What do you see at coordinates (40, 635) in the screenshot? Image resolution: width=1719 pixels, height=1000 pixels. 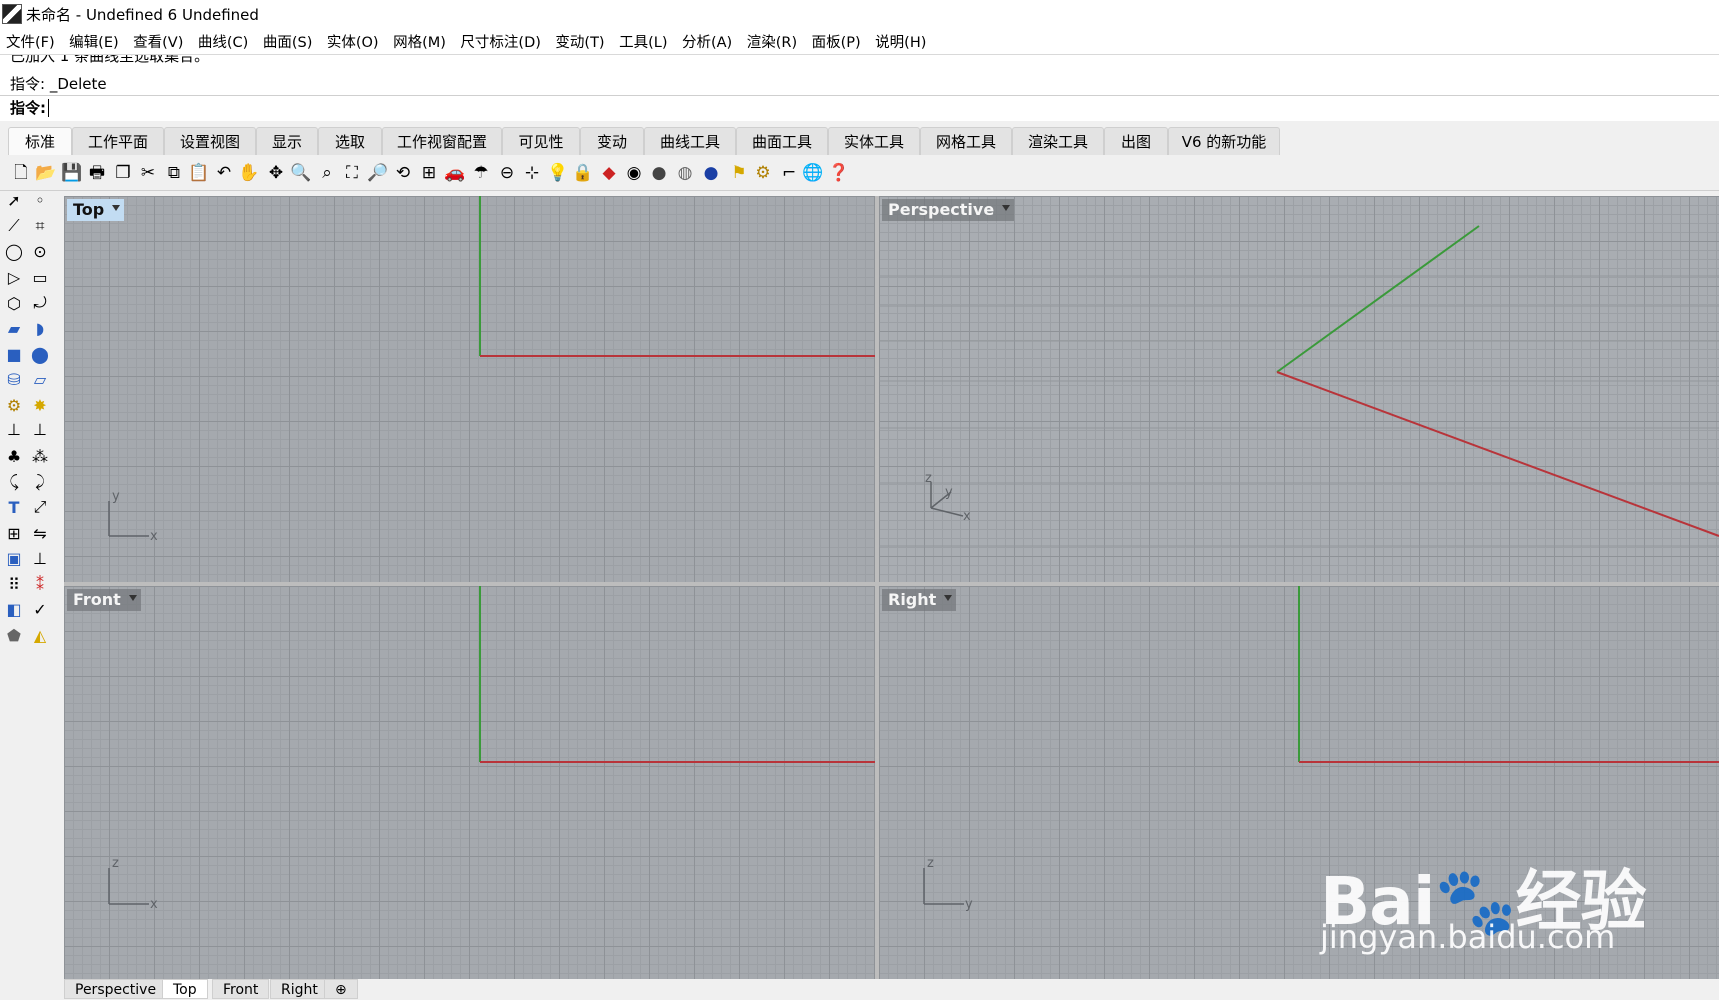 I see `light-toggle-icon: ◭` at bounding box center [40, 635].